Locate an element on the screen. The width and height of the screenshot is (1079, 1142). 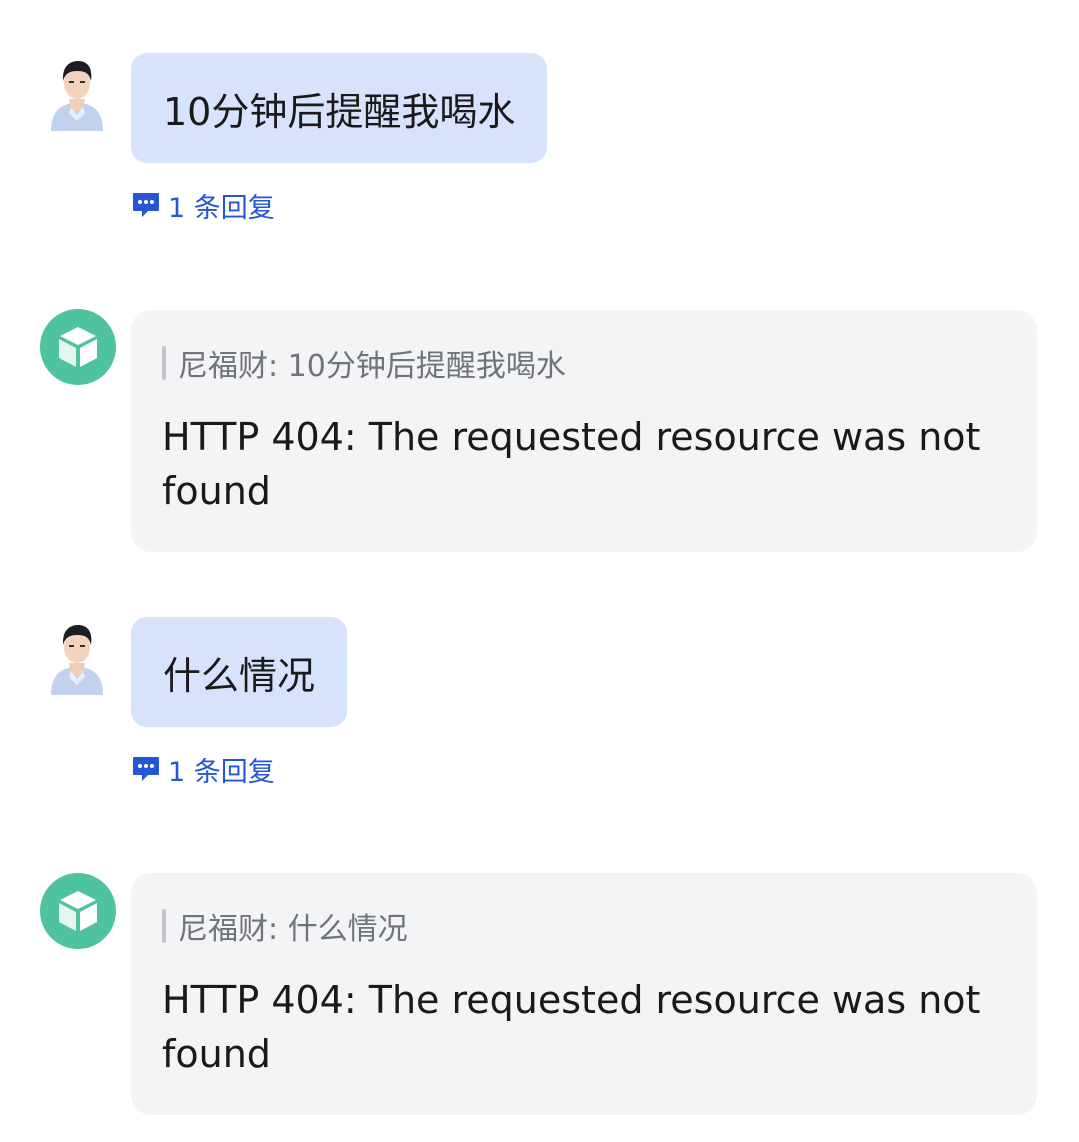
user-message-bubble: 什么情况 is located at coordinates (239, 672).